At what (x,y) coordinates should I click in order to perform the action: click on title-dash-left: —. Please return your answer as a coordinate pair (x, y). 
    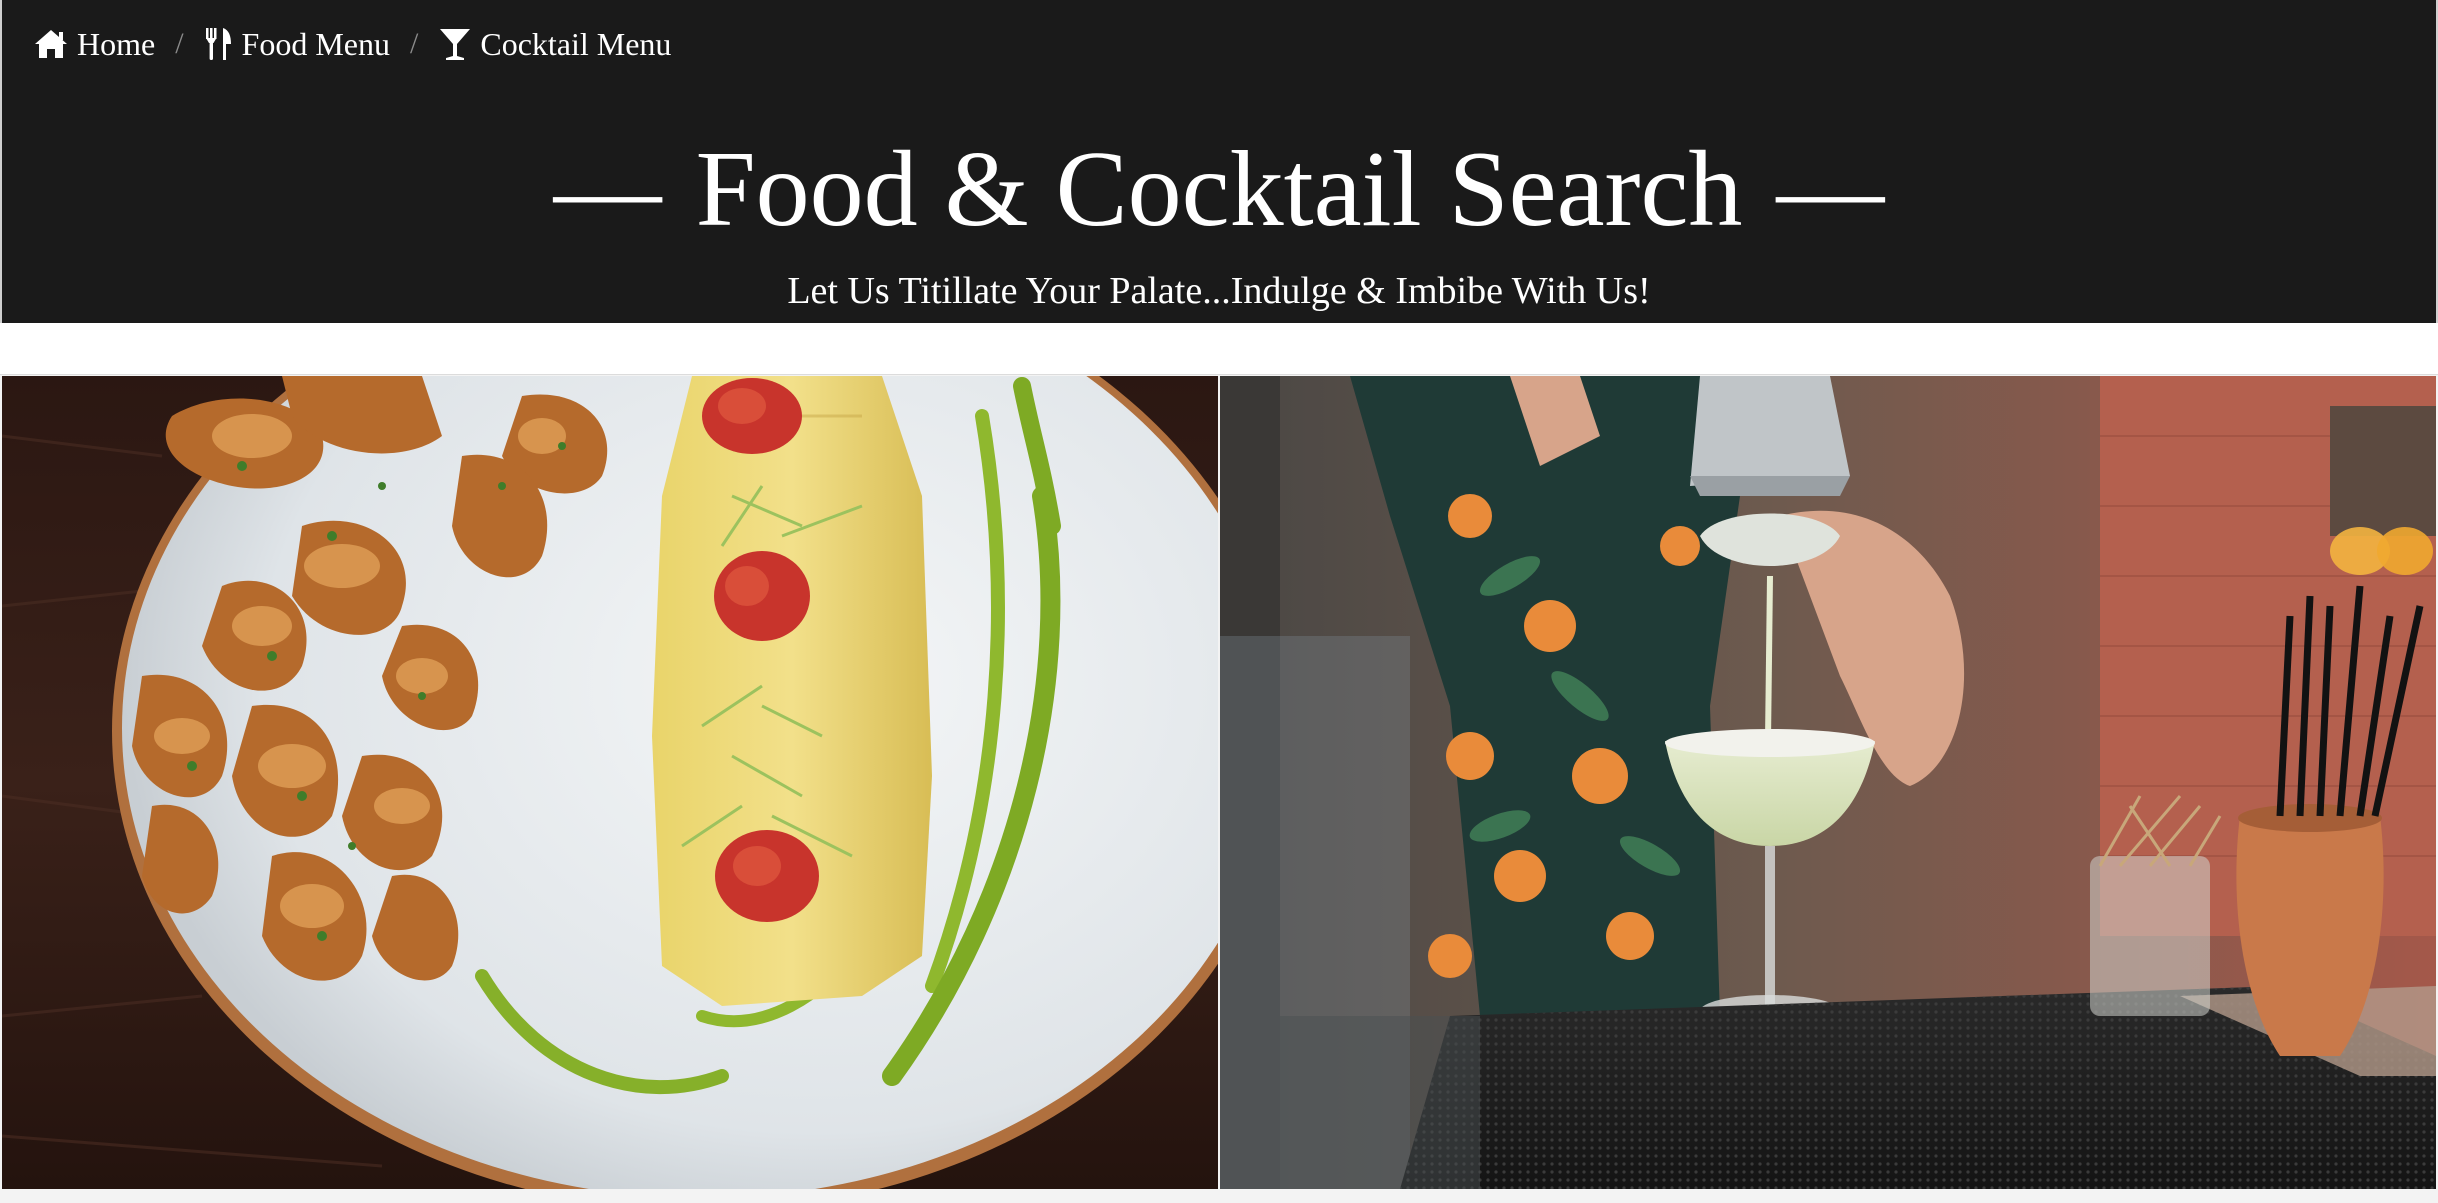
    Looking at the image, I should click on (607, 189).